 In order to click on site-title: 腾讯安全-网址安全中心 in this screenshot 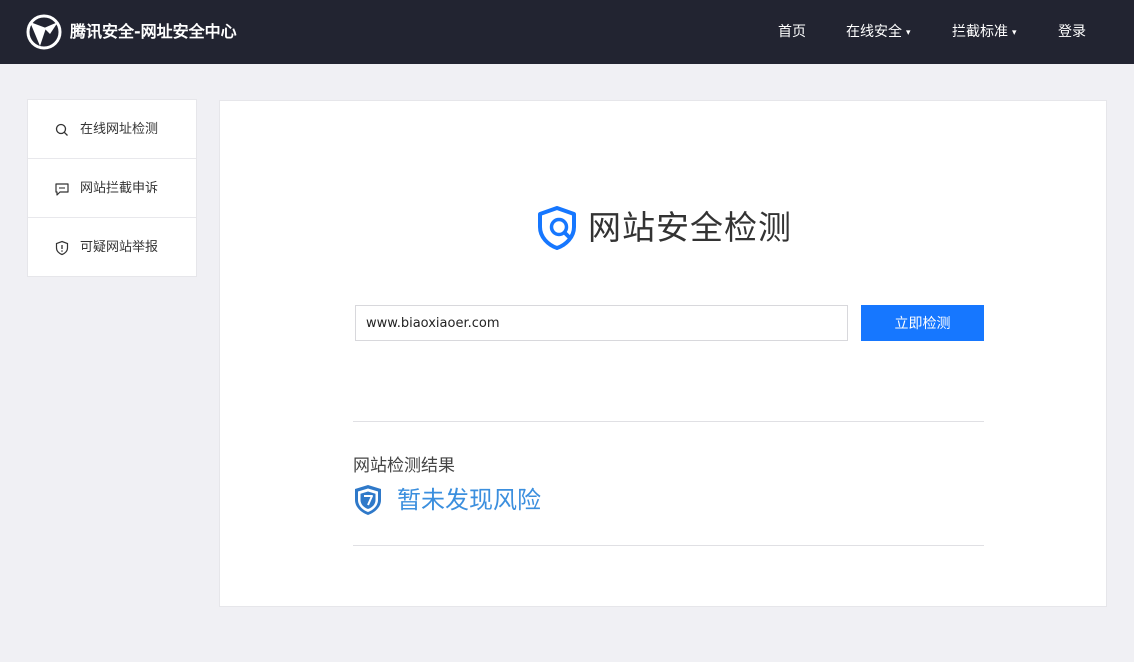, I will do `click(153, 32)`.